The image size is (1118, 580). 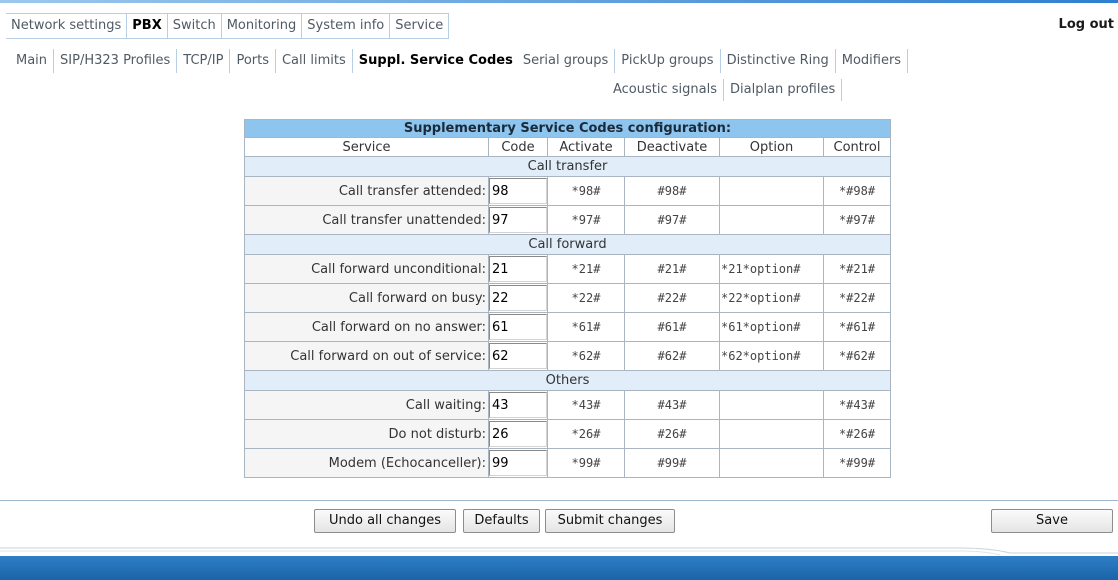 I want to click on table-row: Do not disturb: *26# #26# *#26#, so click(x=567, y=434).